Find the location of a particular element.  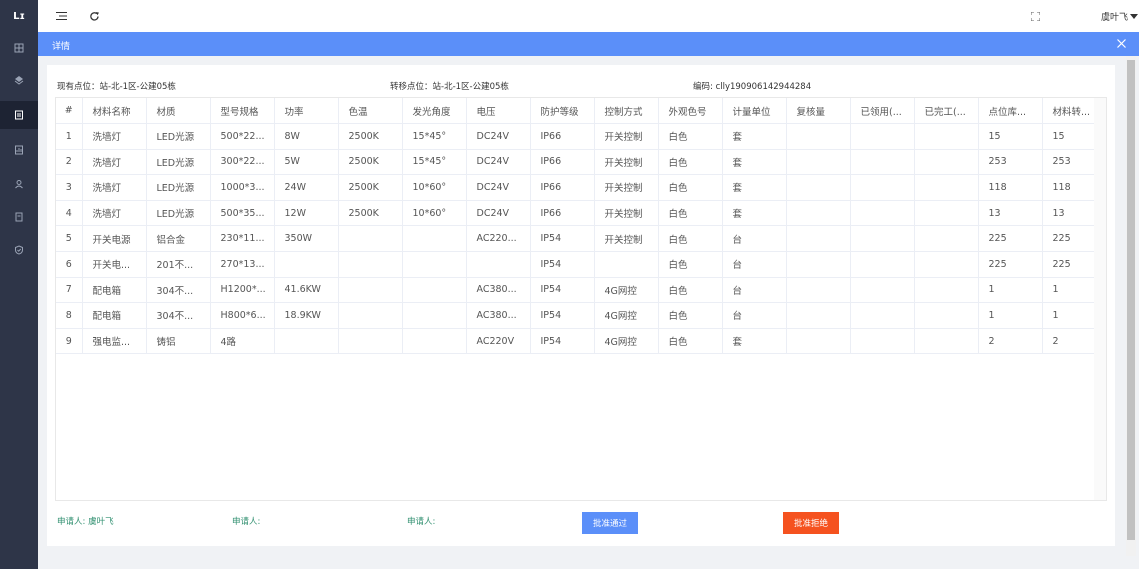

sidebar-item-layers is located at coordinates (19, 80).